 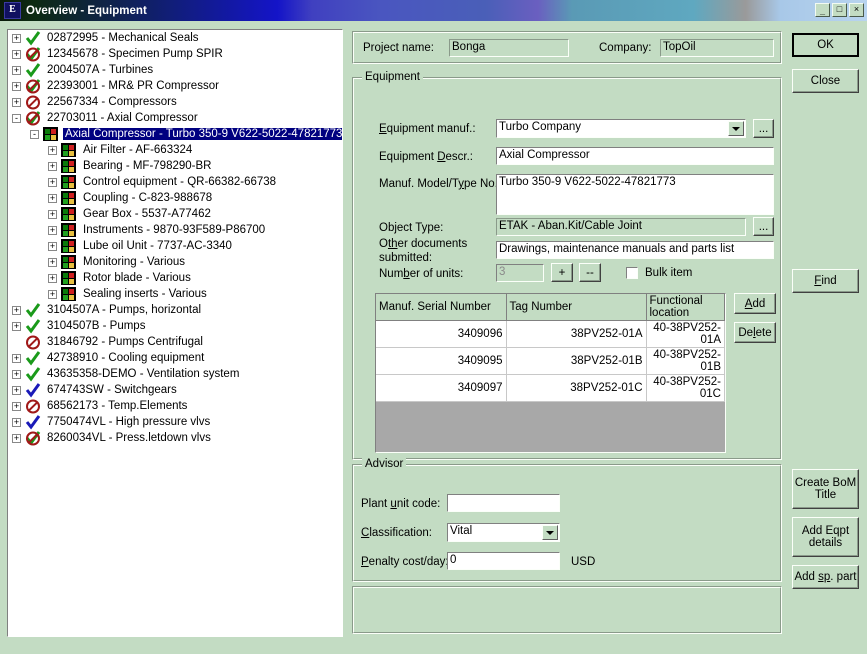 What do you see at coordinates (175, 54) in the screenshot?
I see `tree-item: +12345678 - Specimen Pump SPIR` at bounding box center [175, 54].